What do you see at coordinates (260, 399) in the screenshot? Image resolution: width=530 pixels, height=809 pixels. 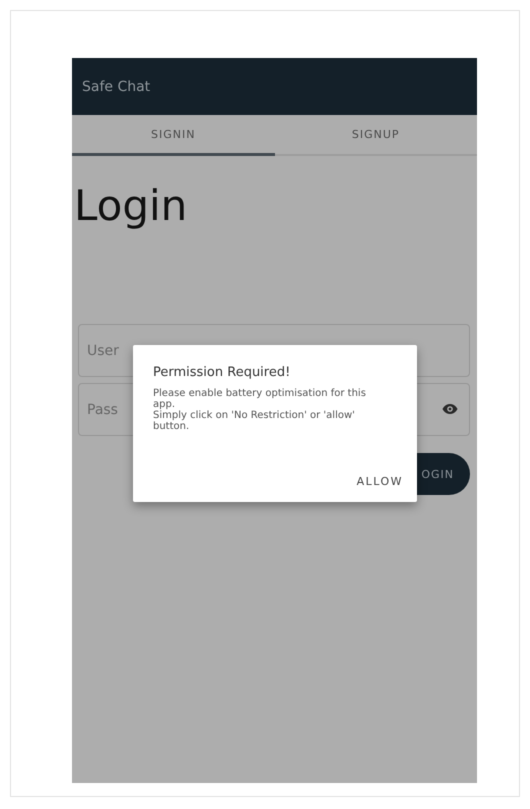 I see `dialog-message: Please enable battery optimisation for this app.` at bounding box center [260, 399].